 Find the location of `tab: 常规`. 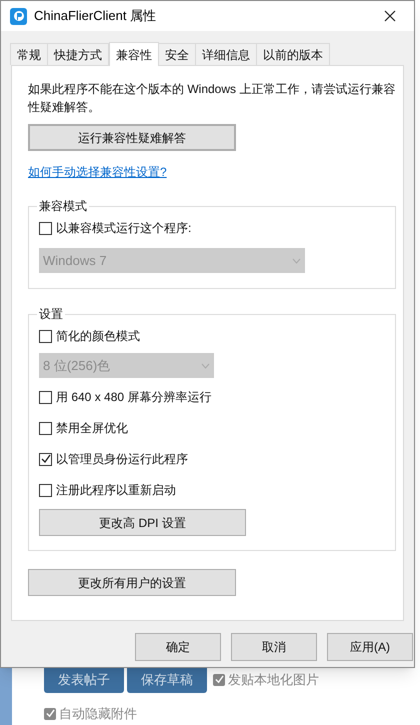

tab: 常规 is located at coordinates (29, 54).